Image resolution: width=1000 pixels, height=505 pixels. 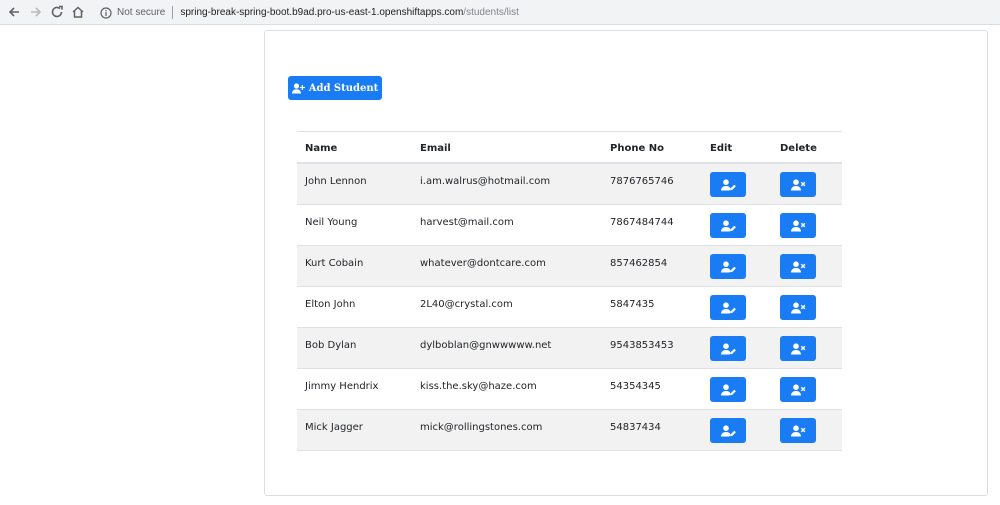 What do you see at coordinates (321, 148) in the screenshot?
I see `header-name: Name` at bounding box center [321, 148].